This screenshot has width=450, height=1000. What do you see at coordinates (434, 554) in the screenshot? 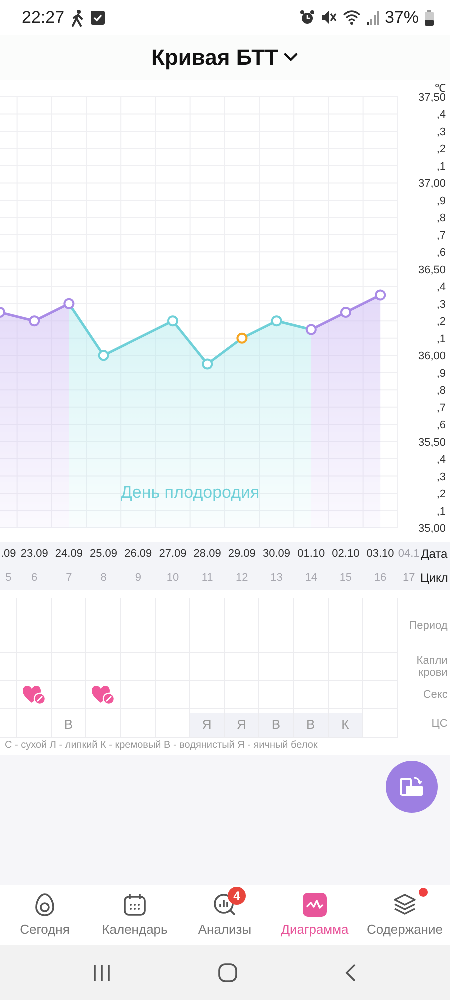
I see `row-label: Дата` at bounding box center [434, 554].